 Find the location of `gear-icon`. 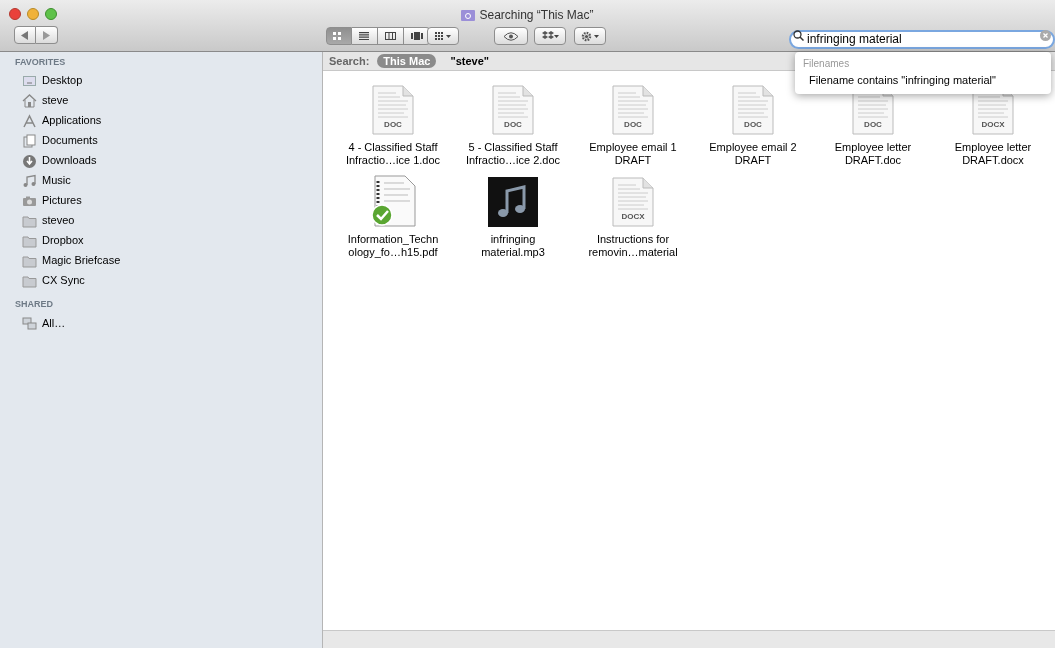

gear-icon is located at coordinates (590, 36).